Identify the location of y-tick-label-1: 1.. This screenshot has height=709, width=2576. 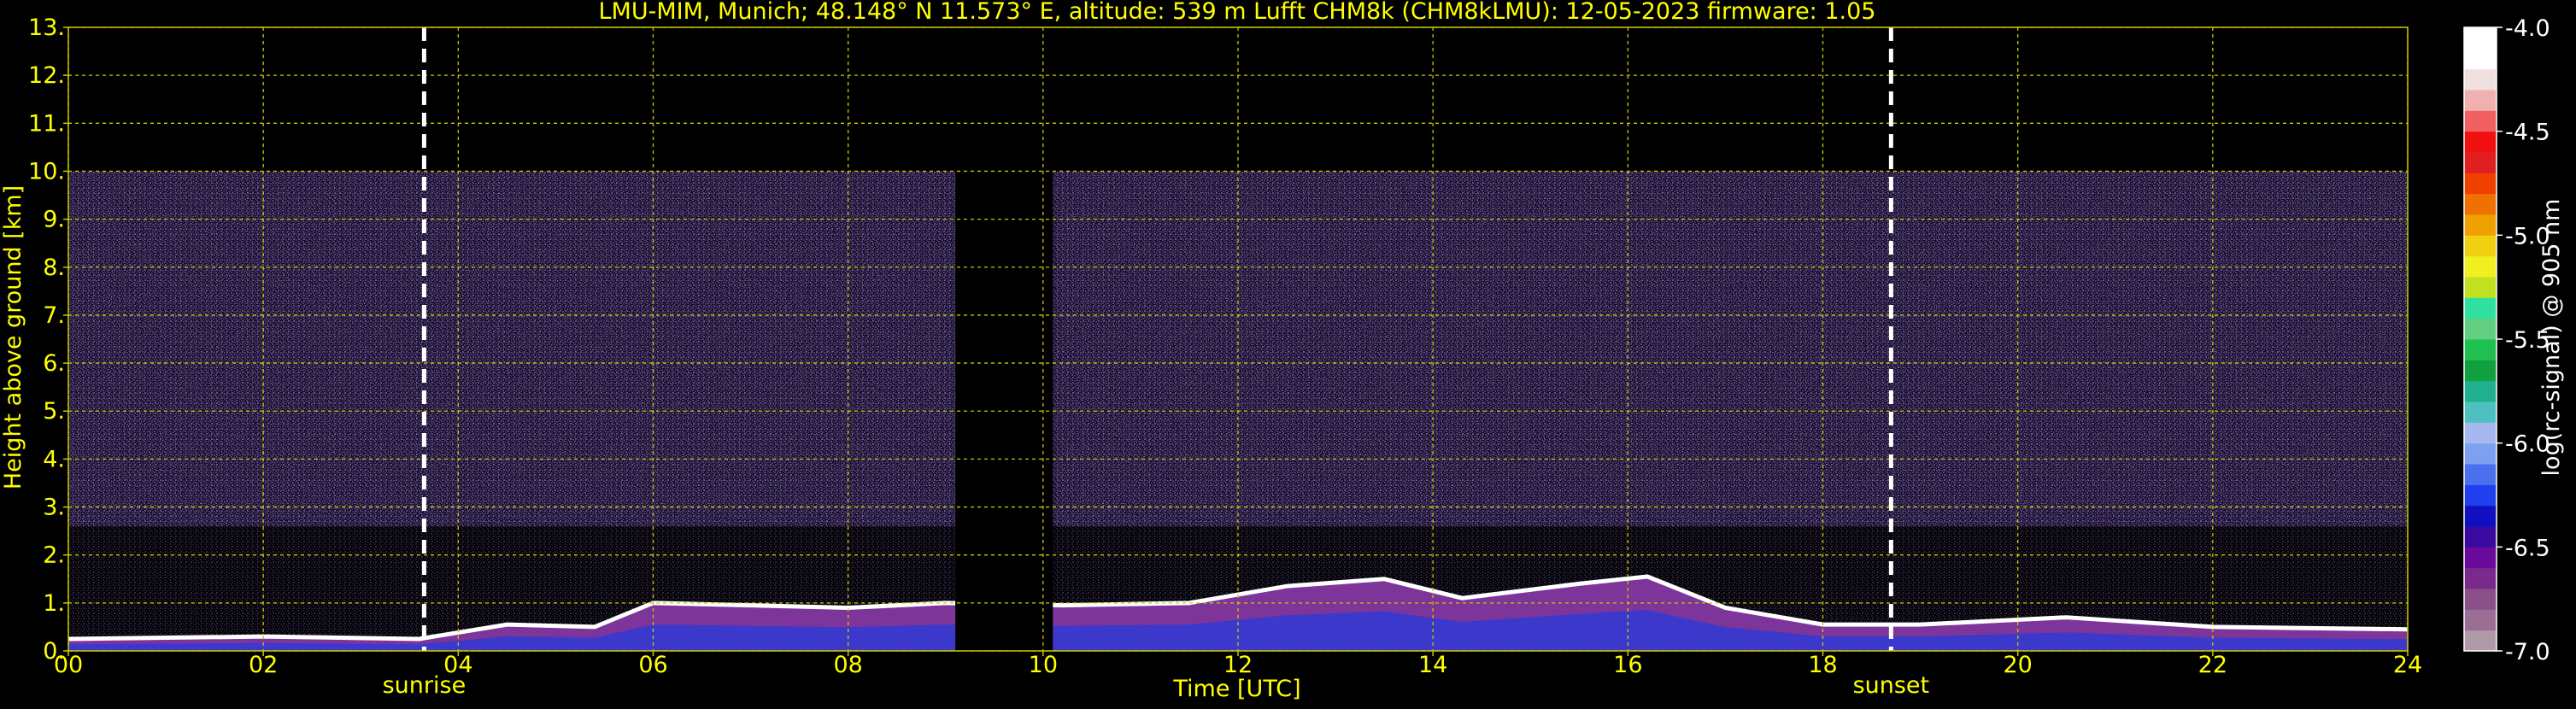
(54, 603).